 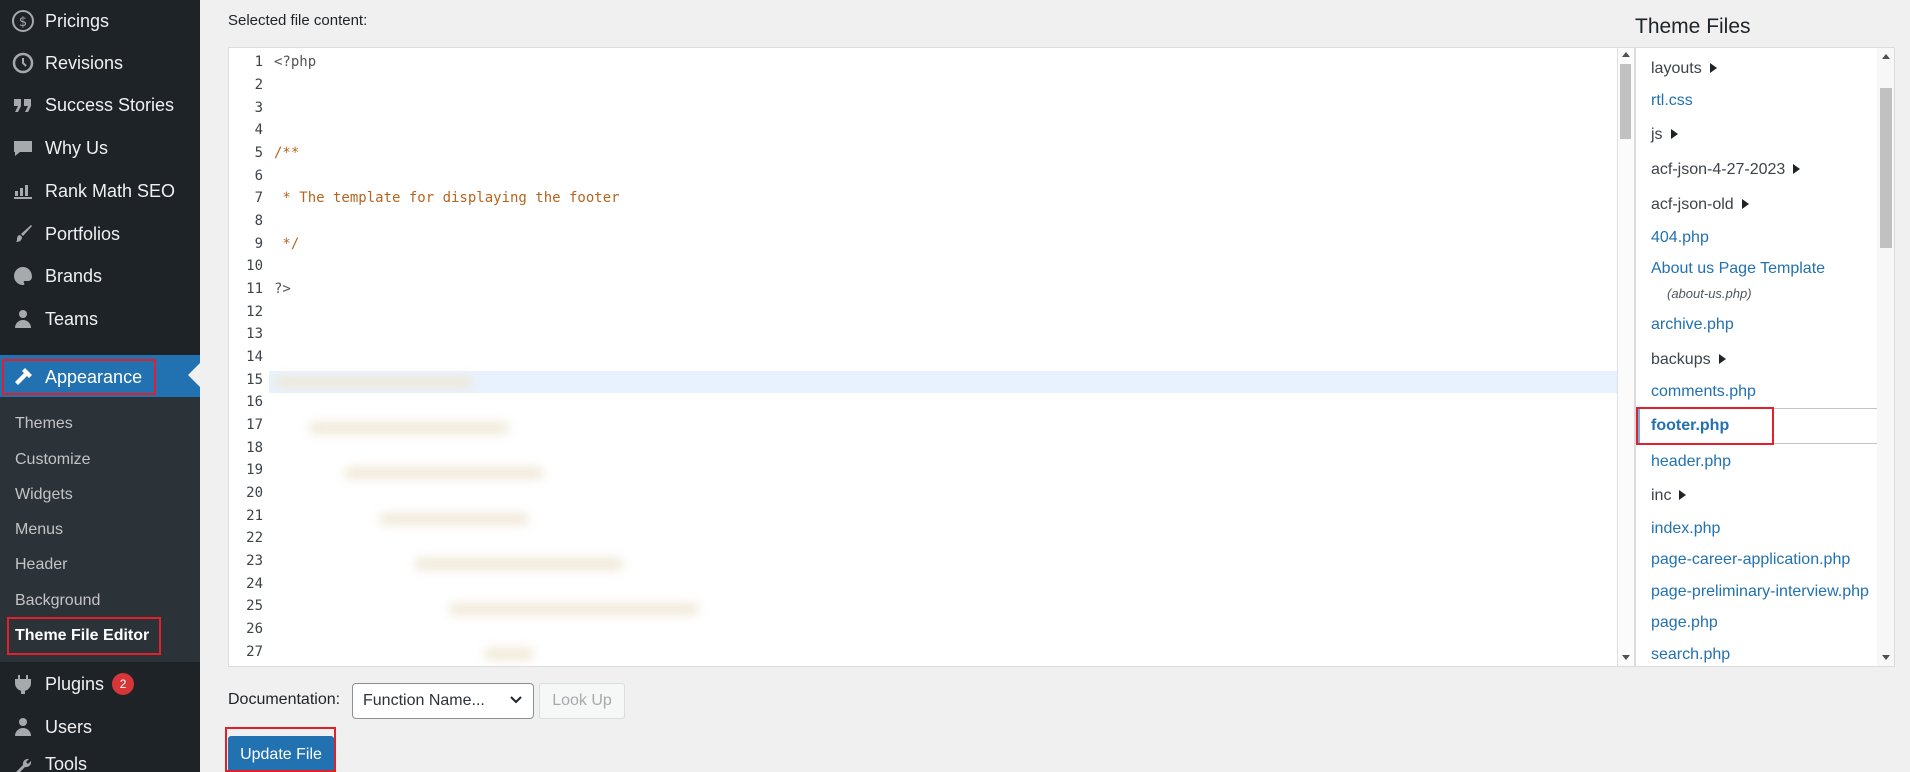 I want to click on theme-file-editor-highlight-box, so click(x=84, y=636).